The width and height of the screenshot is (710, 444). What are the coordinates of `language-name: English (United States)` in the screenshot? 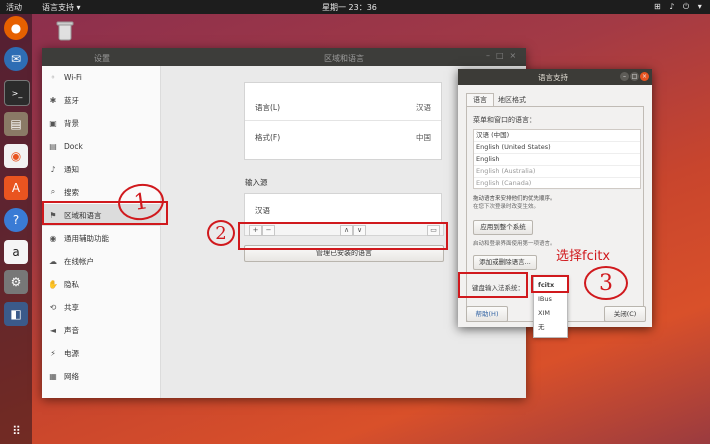 It's located at (513, 147).